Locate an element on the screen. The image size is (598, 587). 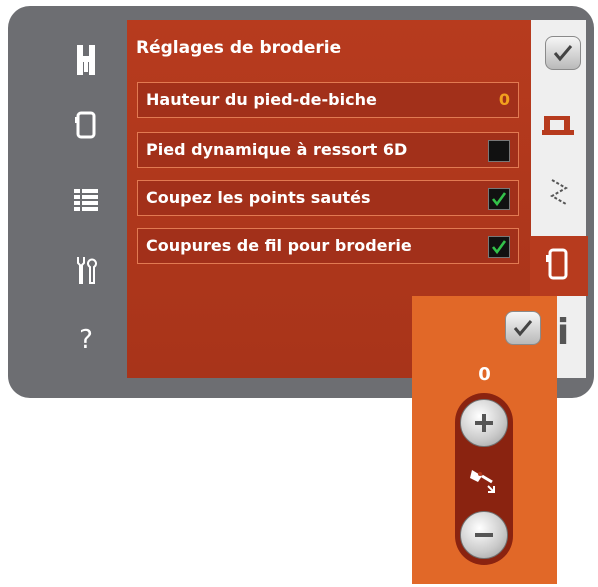
row-label: Pied dynamique à ressort 6D is located at coordinates (277, 149).